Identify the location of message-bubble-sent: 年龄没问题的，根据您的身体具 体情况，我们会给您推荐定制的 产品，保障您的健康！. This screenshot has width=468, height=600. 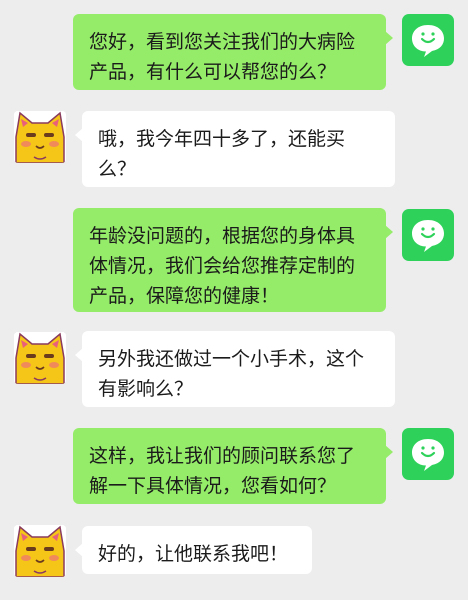
(233, 260).